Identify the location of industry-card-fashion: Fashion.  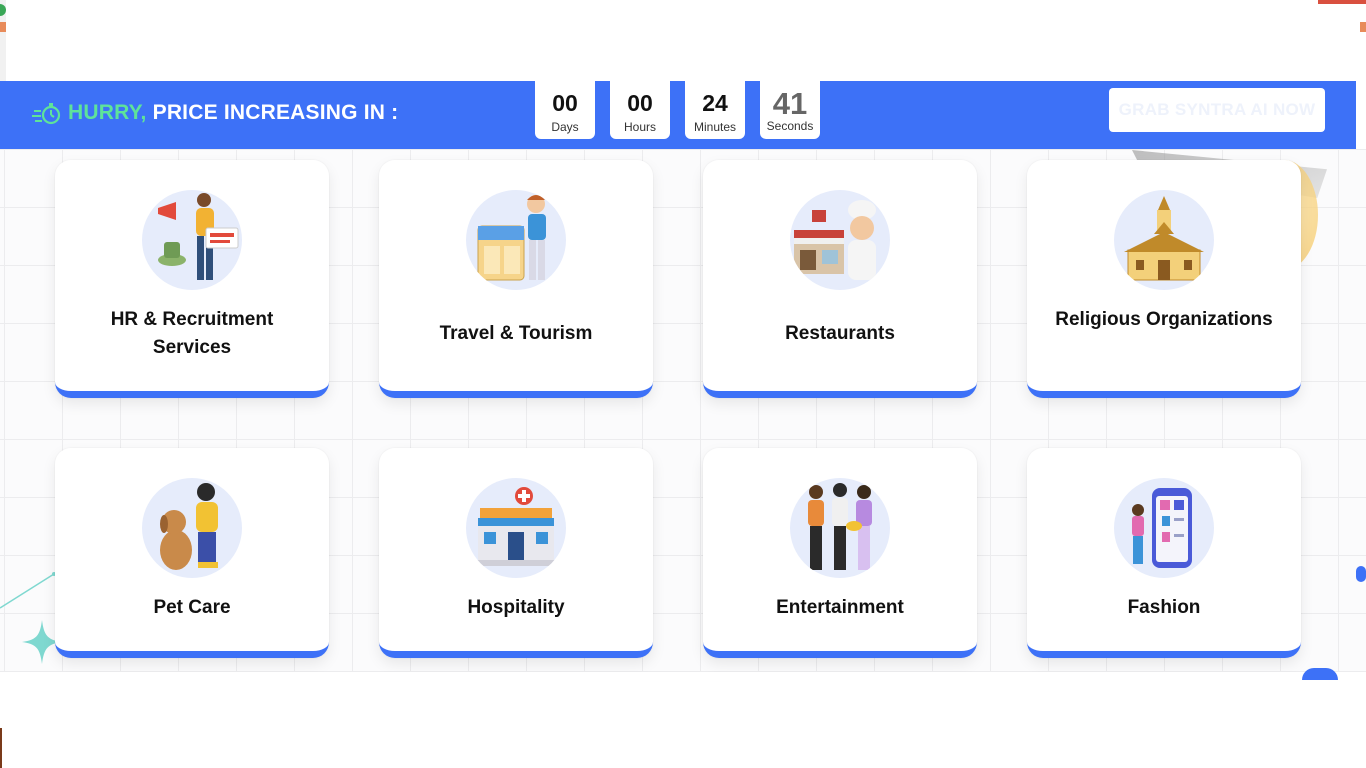
(1164, 553).